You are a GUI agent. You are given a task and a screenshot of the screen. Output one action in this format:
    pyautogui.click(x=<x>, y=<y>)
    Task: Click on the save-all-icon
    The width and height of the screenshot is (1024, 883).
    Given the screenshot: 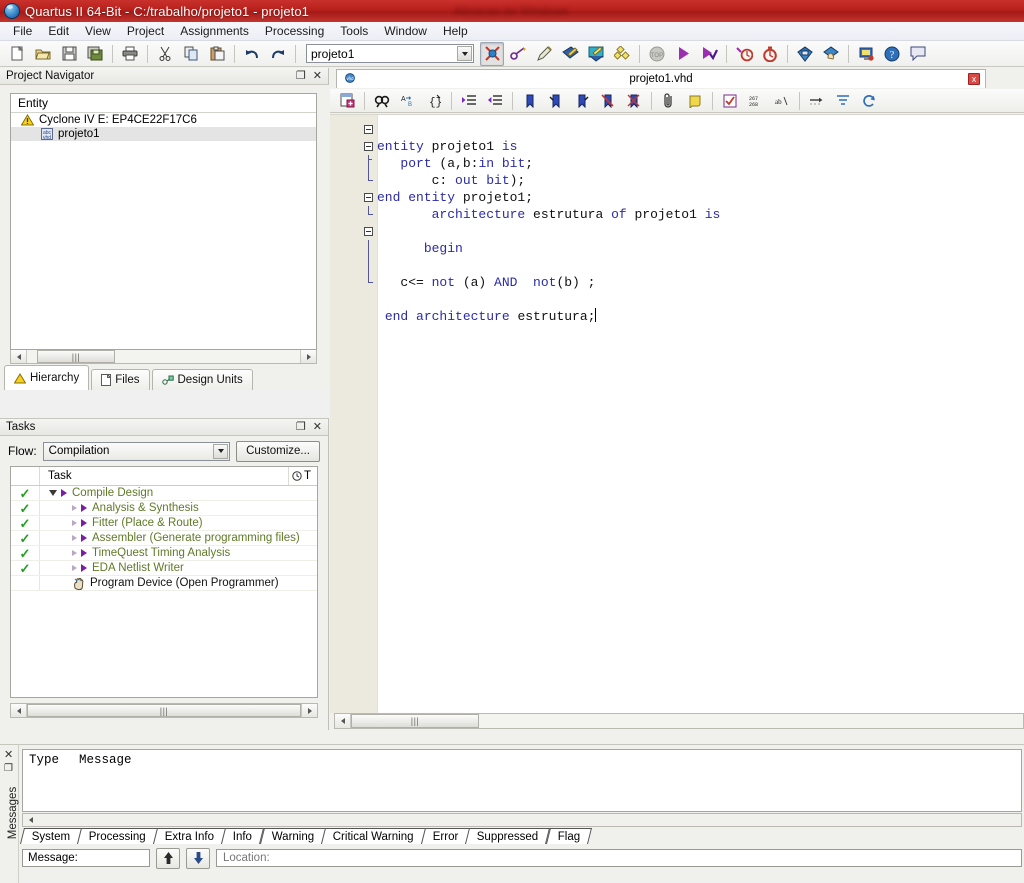 What is the action you would take?
    pyautogui.click(x=95, y=54)
    